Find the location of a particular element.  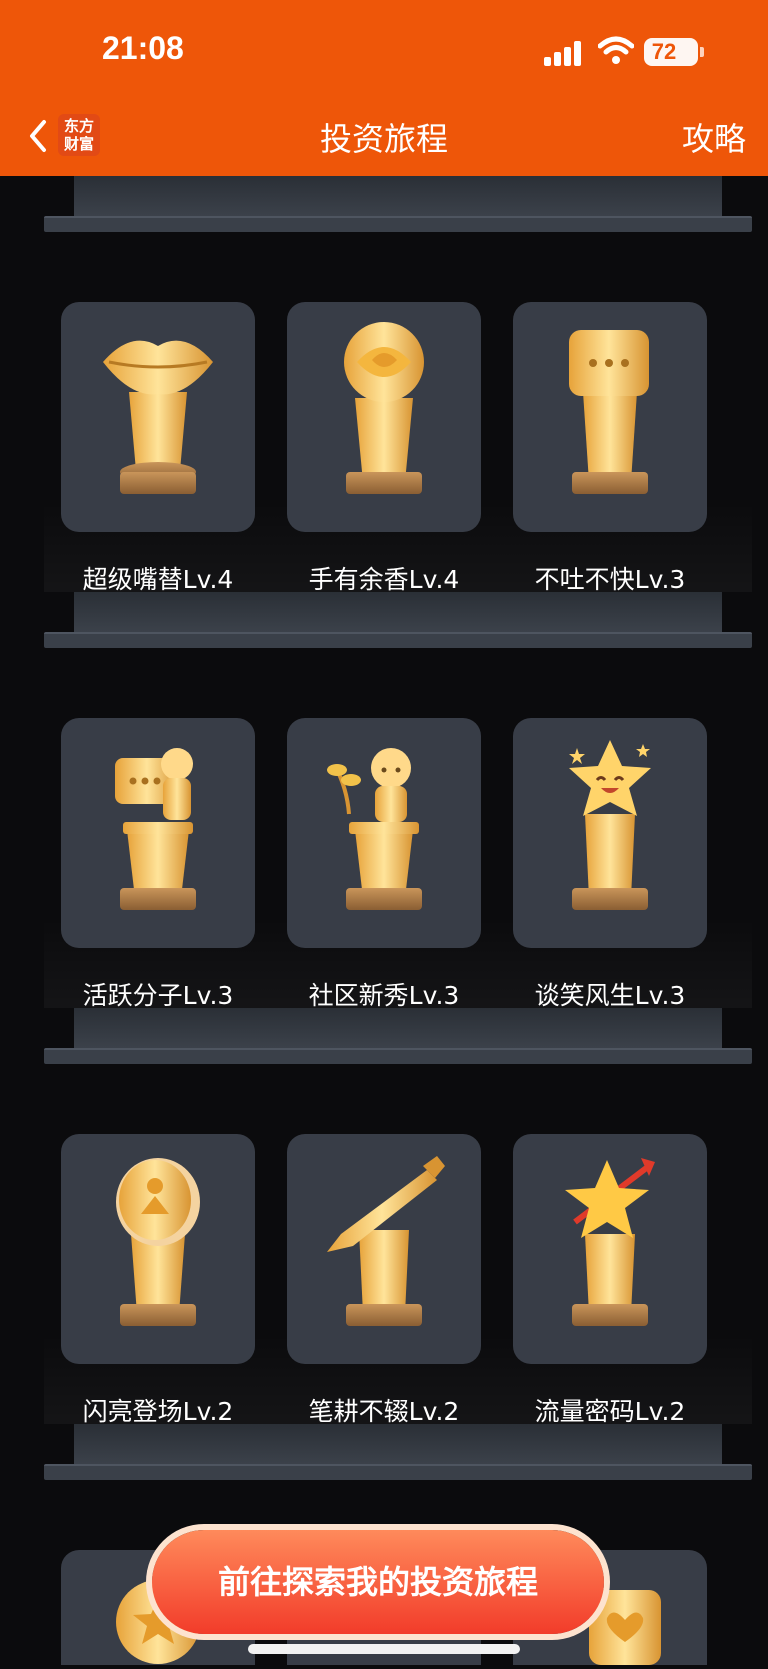

kid-sprout-trophy-icon is located at coordinates (374, 829).